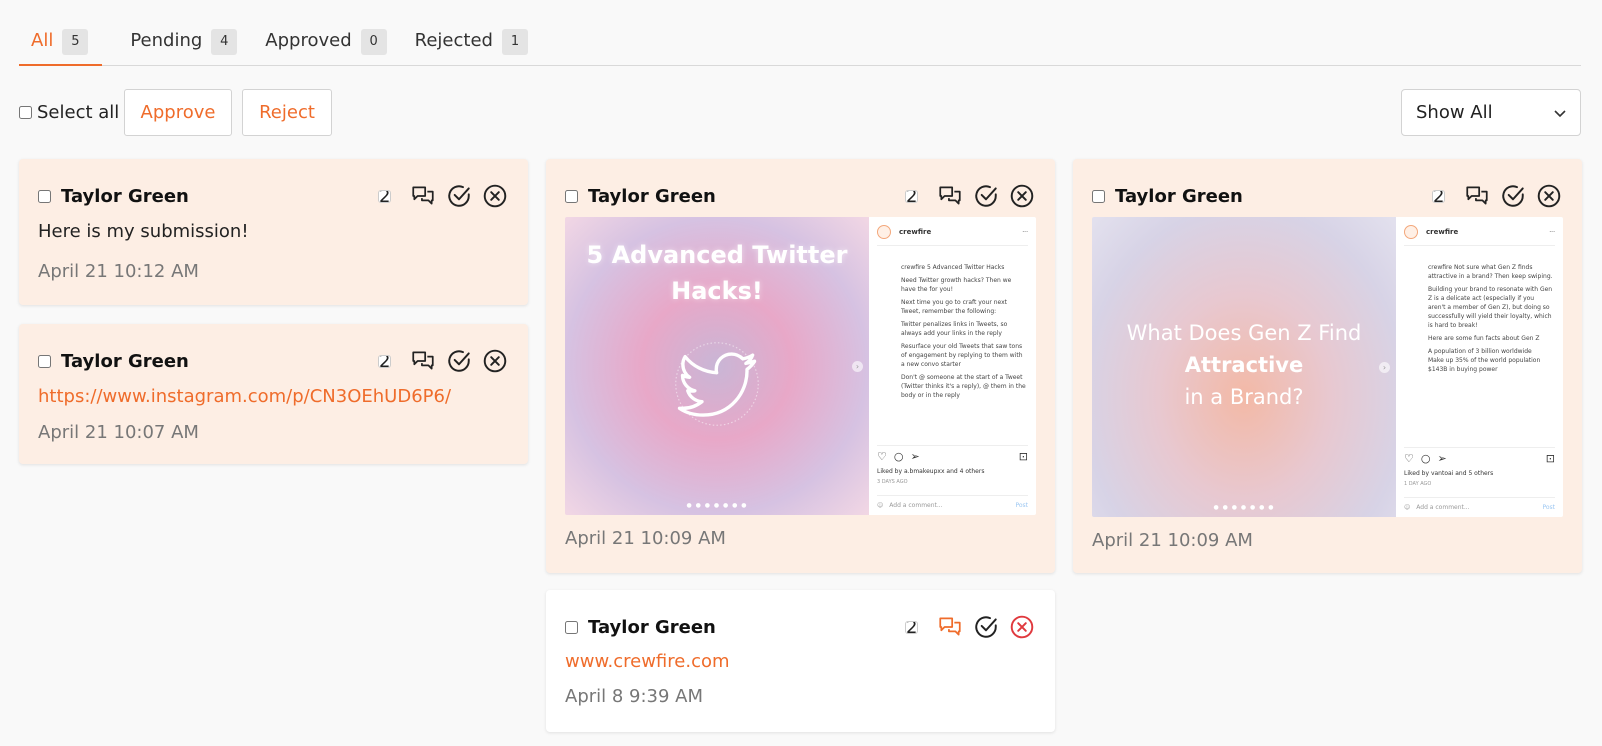 The height and width of the screenshot is (746, 1602). I want to click on submission-link: www.crewfire.com, so click(647, 661).